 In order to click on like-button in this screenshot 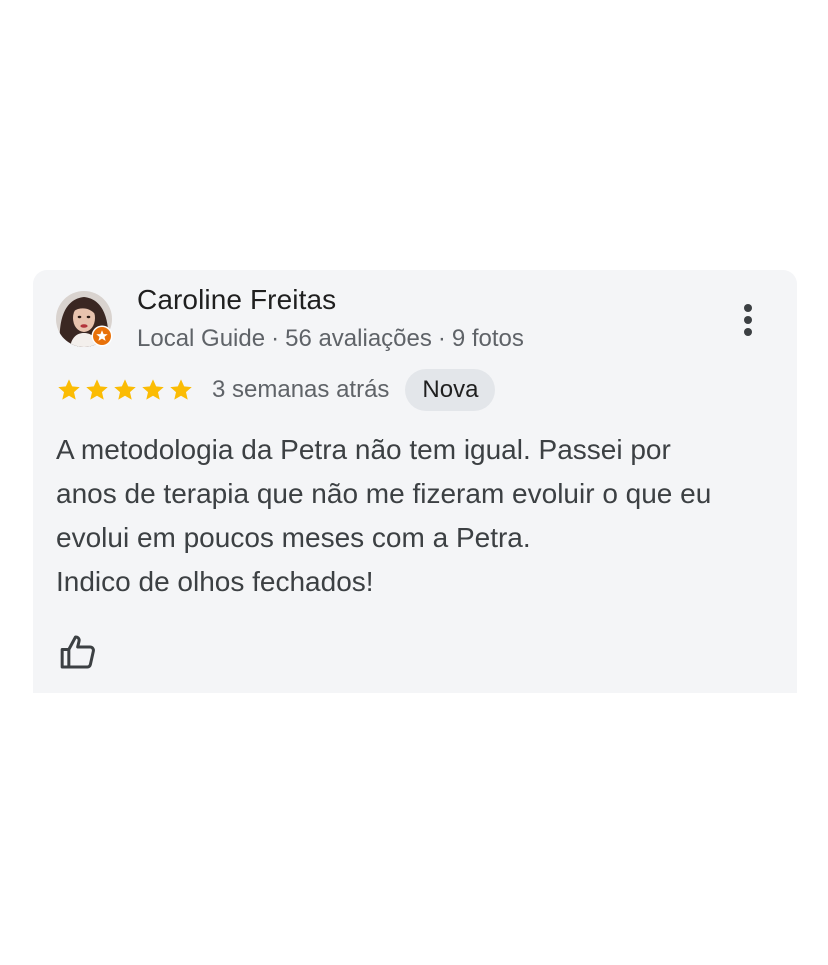, I will do `click(78, 652)`.